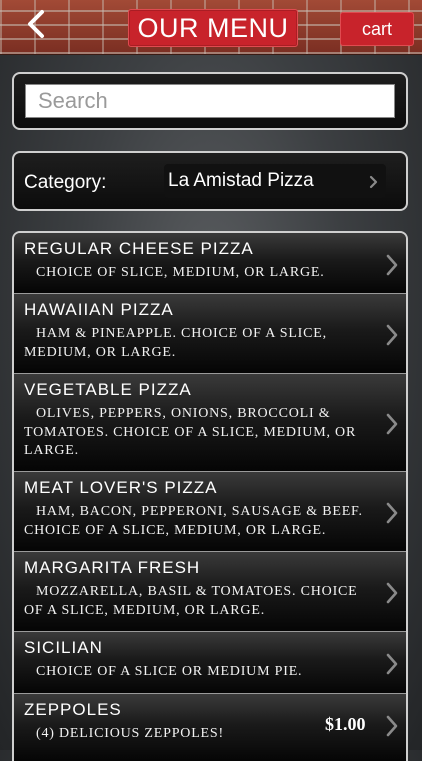  What do you see at coordinates (99, 309) in the screenshot?
I see `item-name: HAWAIIAN PIZZA` at bounding box center [99, 309].